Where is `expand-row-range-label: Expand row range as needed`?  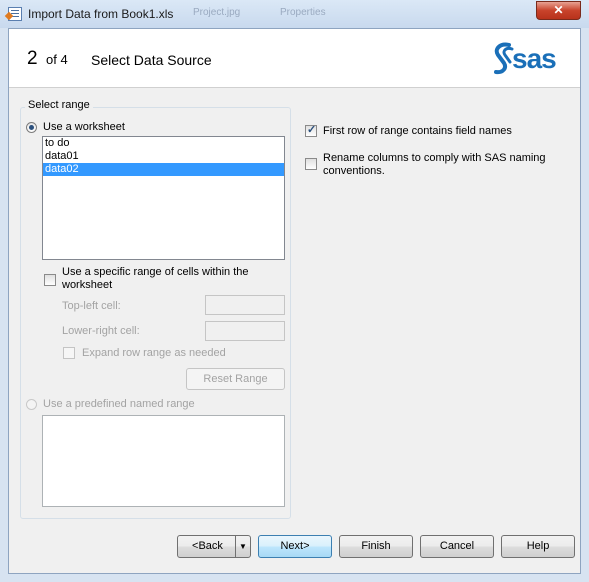 expand-row-range-label: Expand row range as needed is located at coordinates (154, 353).